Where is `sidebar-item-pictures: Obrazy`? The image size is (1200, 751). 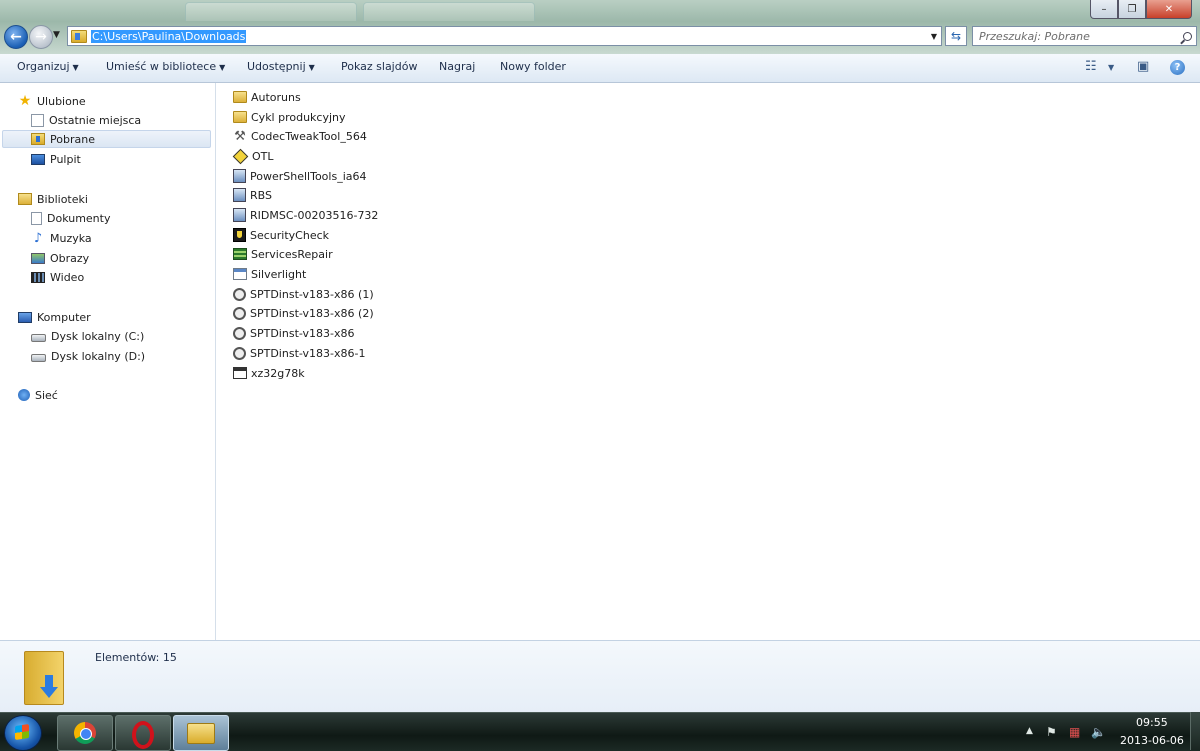
sidebar-item-pictures: Obrazy is located at coordinates (60, 258).